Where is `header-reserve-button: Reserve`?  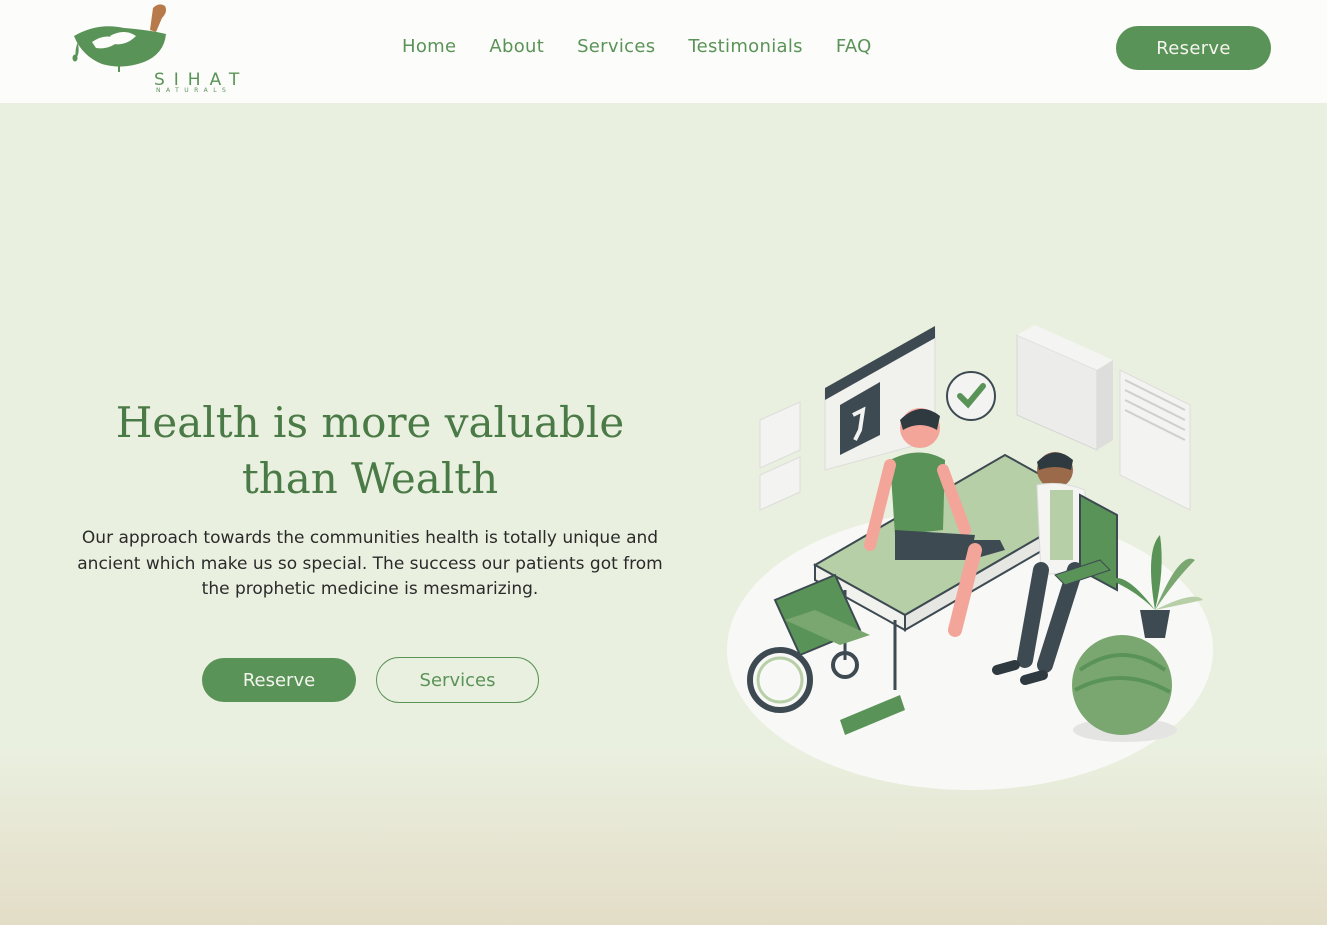 header-reserve-button: Reserve is located at coordinates (1193, 48).